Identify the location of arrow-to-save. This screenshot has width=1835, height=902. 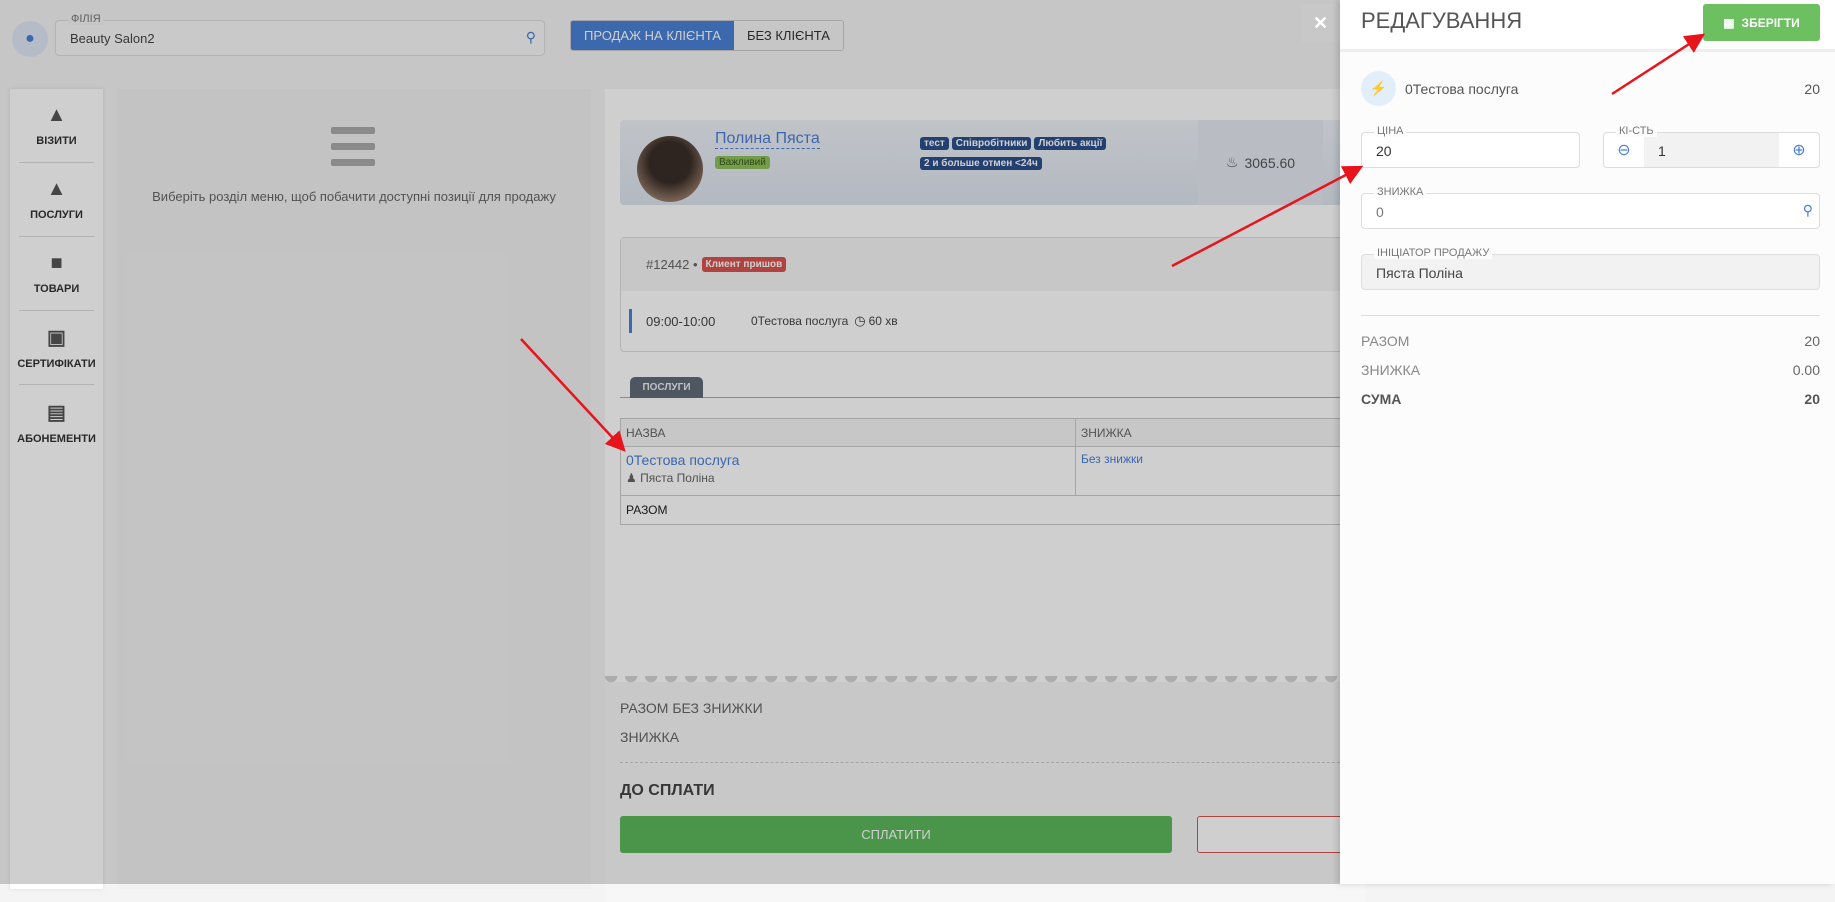
(1658, 64).